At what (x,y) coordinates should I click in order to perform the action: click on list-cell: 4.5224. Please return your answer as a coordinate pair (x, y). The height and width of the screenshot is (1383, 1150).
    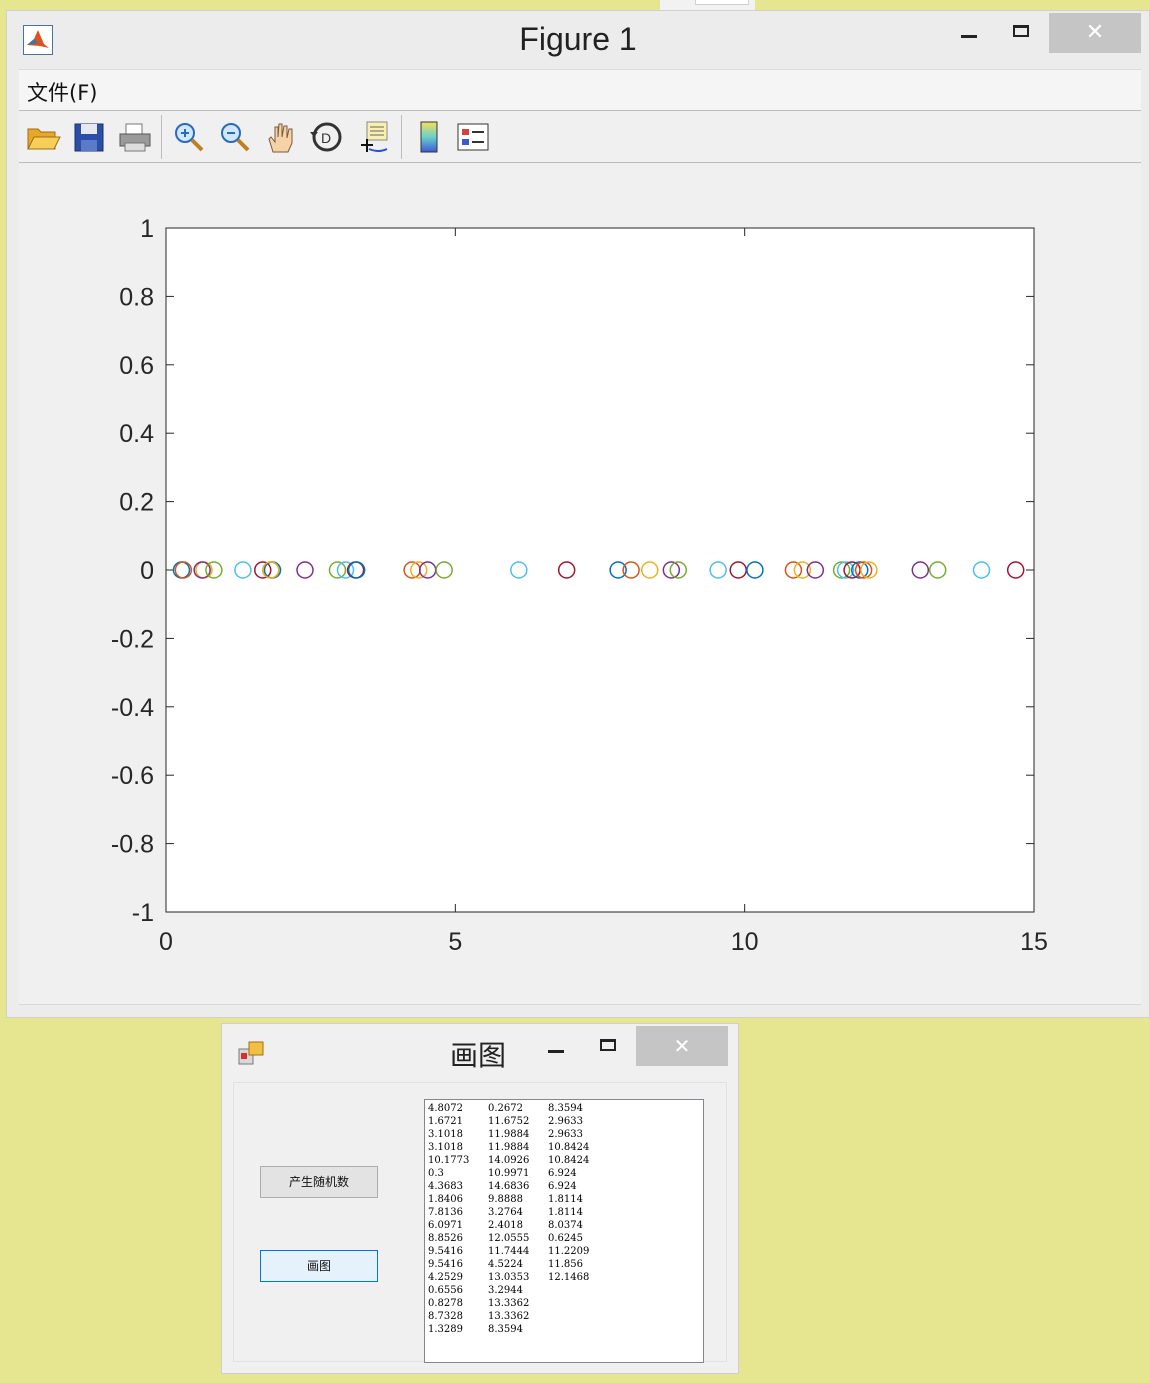
    Looking at the image, I should click on (505, 1264).